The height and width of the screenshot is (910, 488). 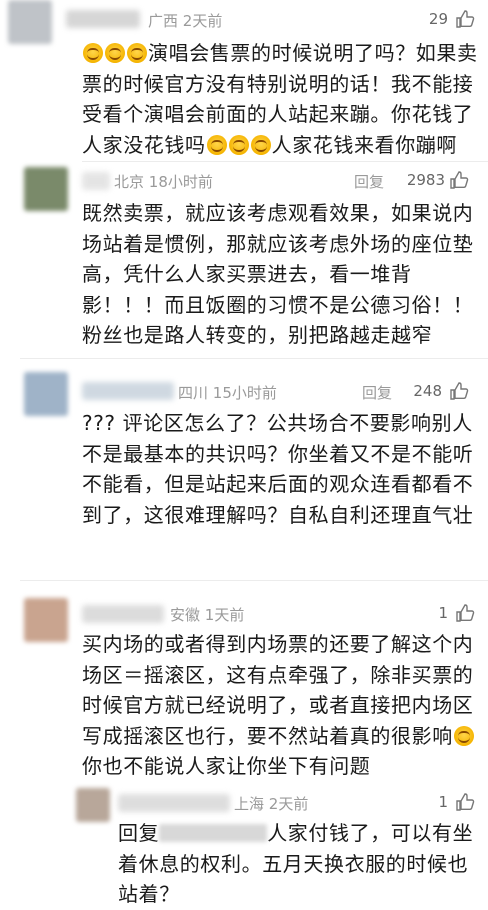 I want to click on comment-meta: 上海 2天前, so click(x=271, y=803).